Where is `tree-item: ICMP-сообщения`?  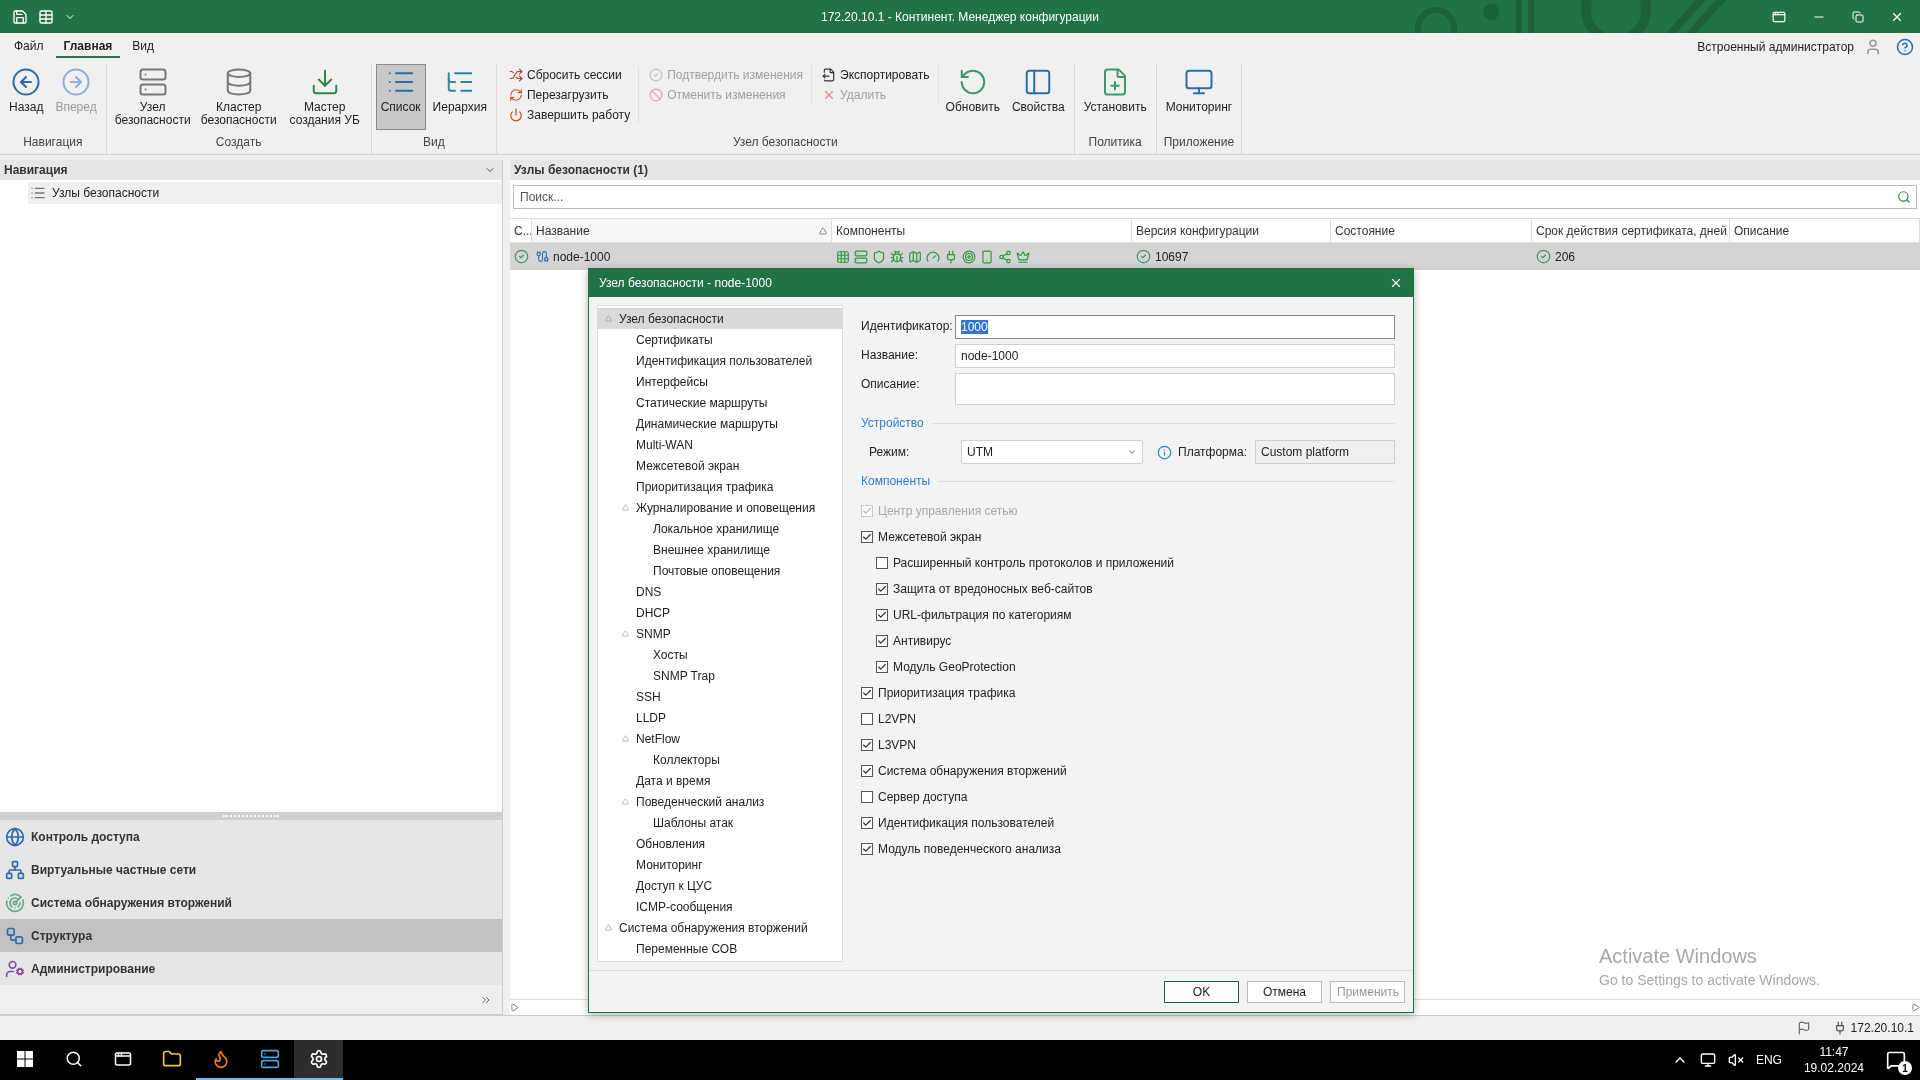
tree-item: ICMP-сообщения is located at coordinates (720, 906).